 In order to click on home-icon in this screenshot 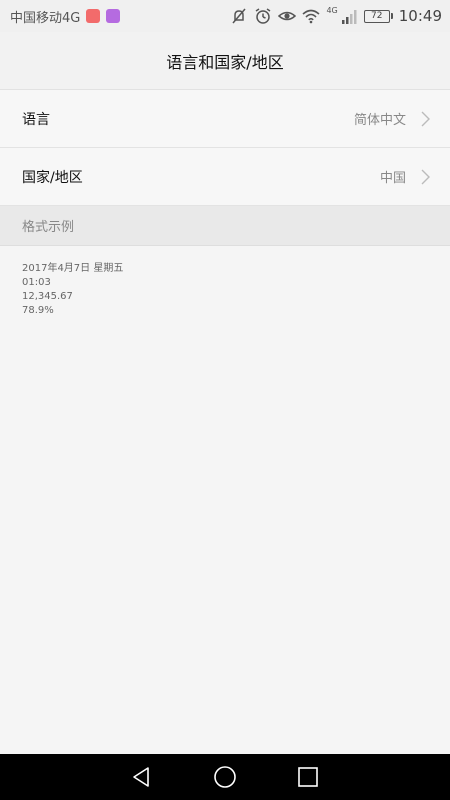, I will do `click(225, 777)`.